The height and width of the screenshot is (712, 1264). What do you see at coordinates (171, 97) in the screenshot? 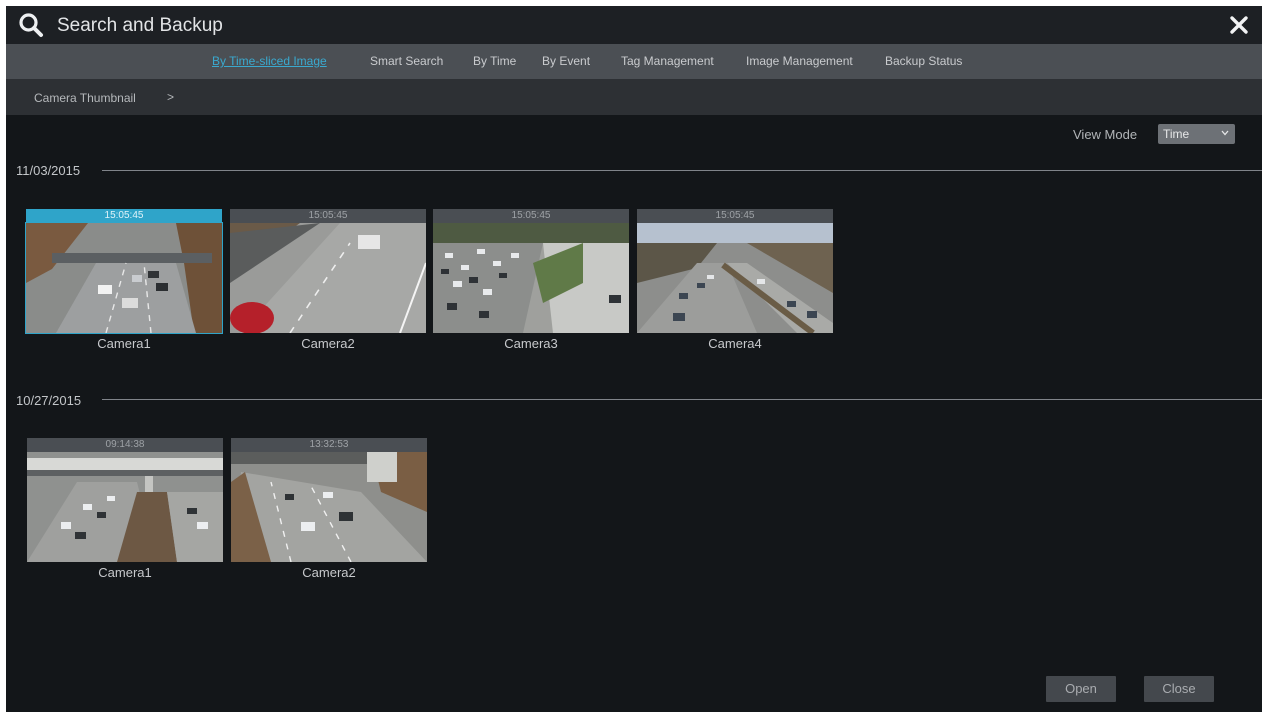
I see `chevron-right-icon: >` at bounding box center [171, 97].